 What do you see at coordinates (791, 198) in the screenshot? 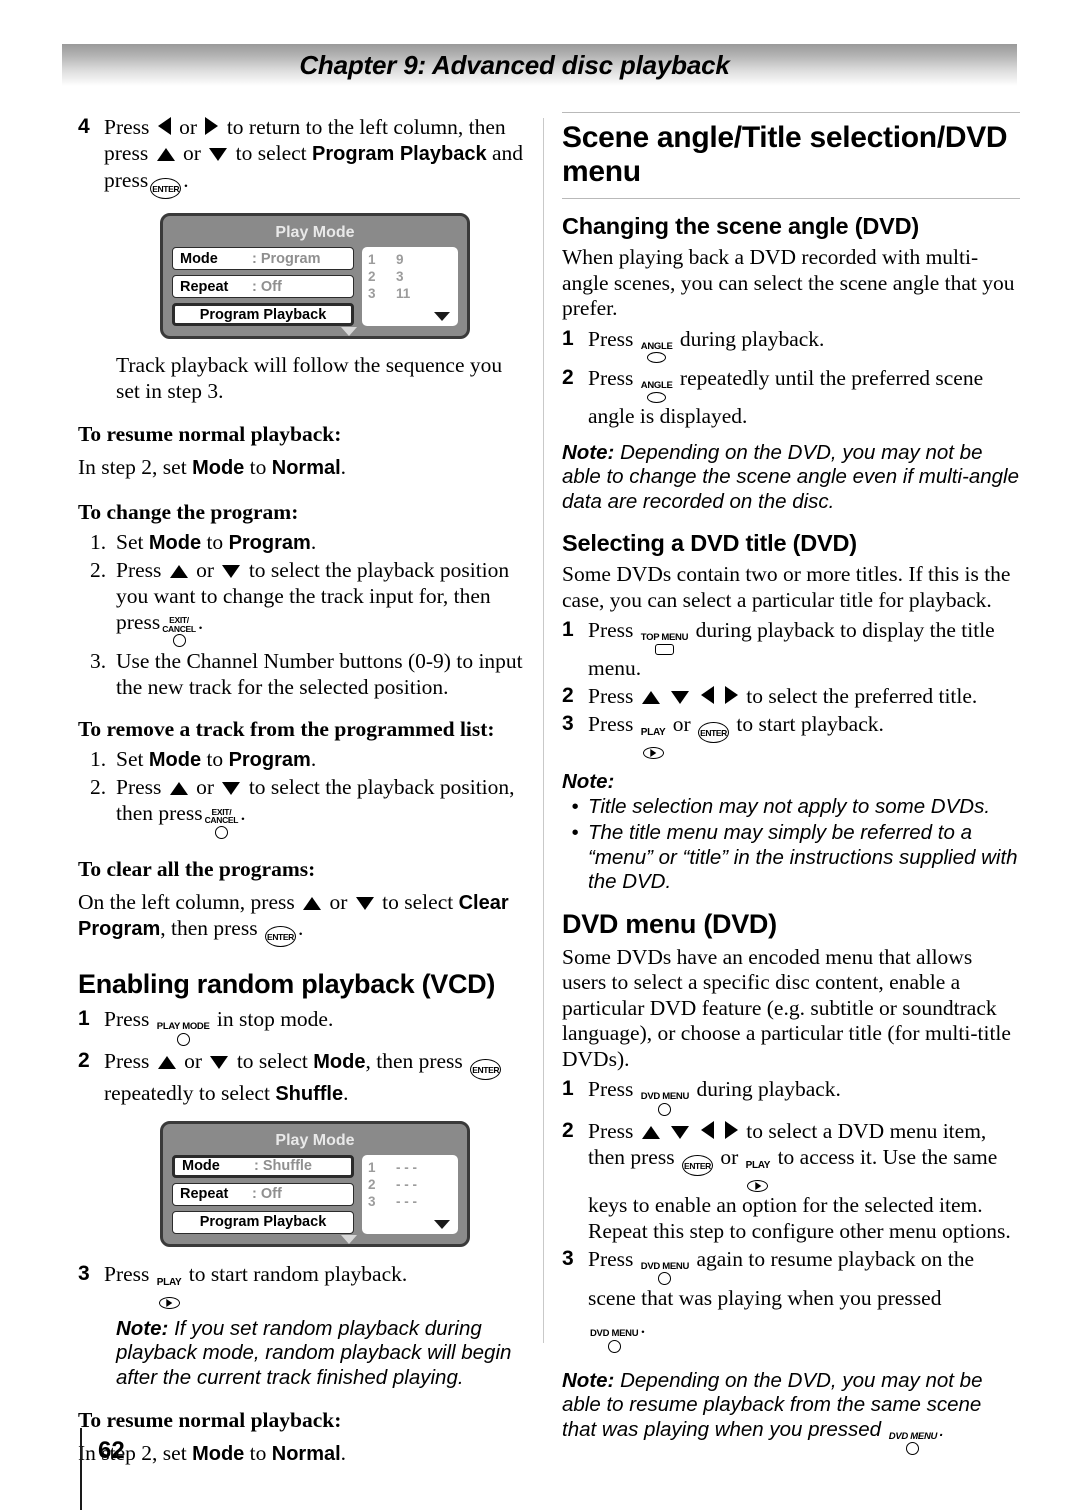
I see `section-rule-bottom` at bounding box center [791, 198].